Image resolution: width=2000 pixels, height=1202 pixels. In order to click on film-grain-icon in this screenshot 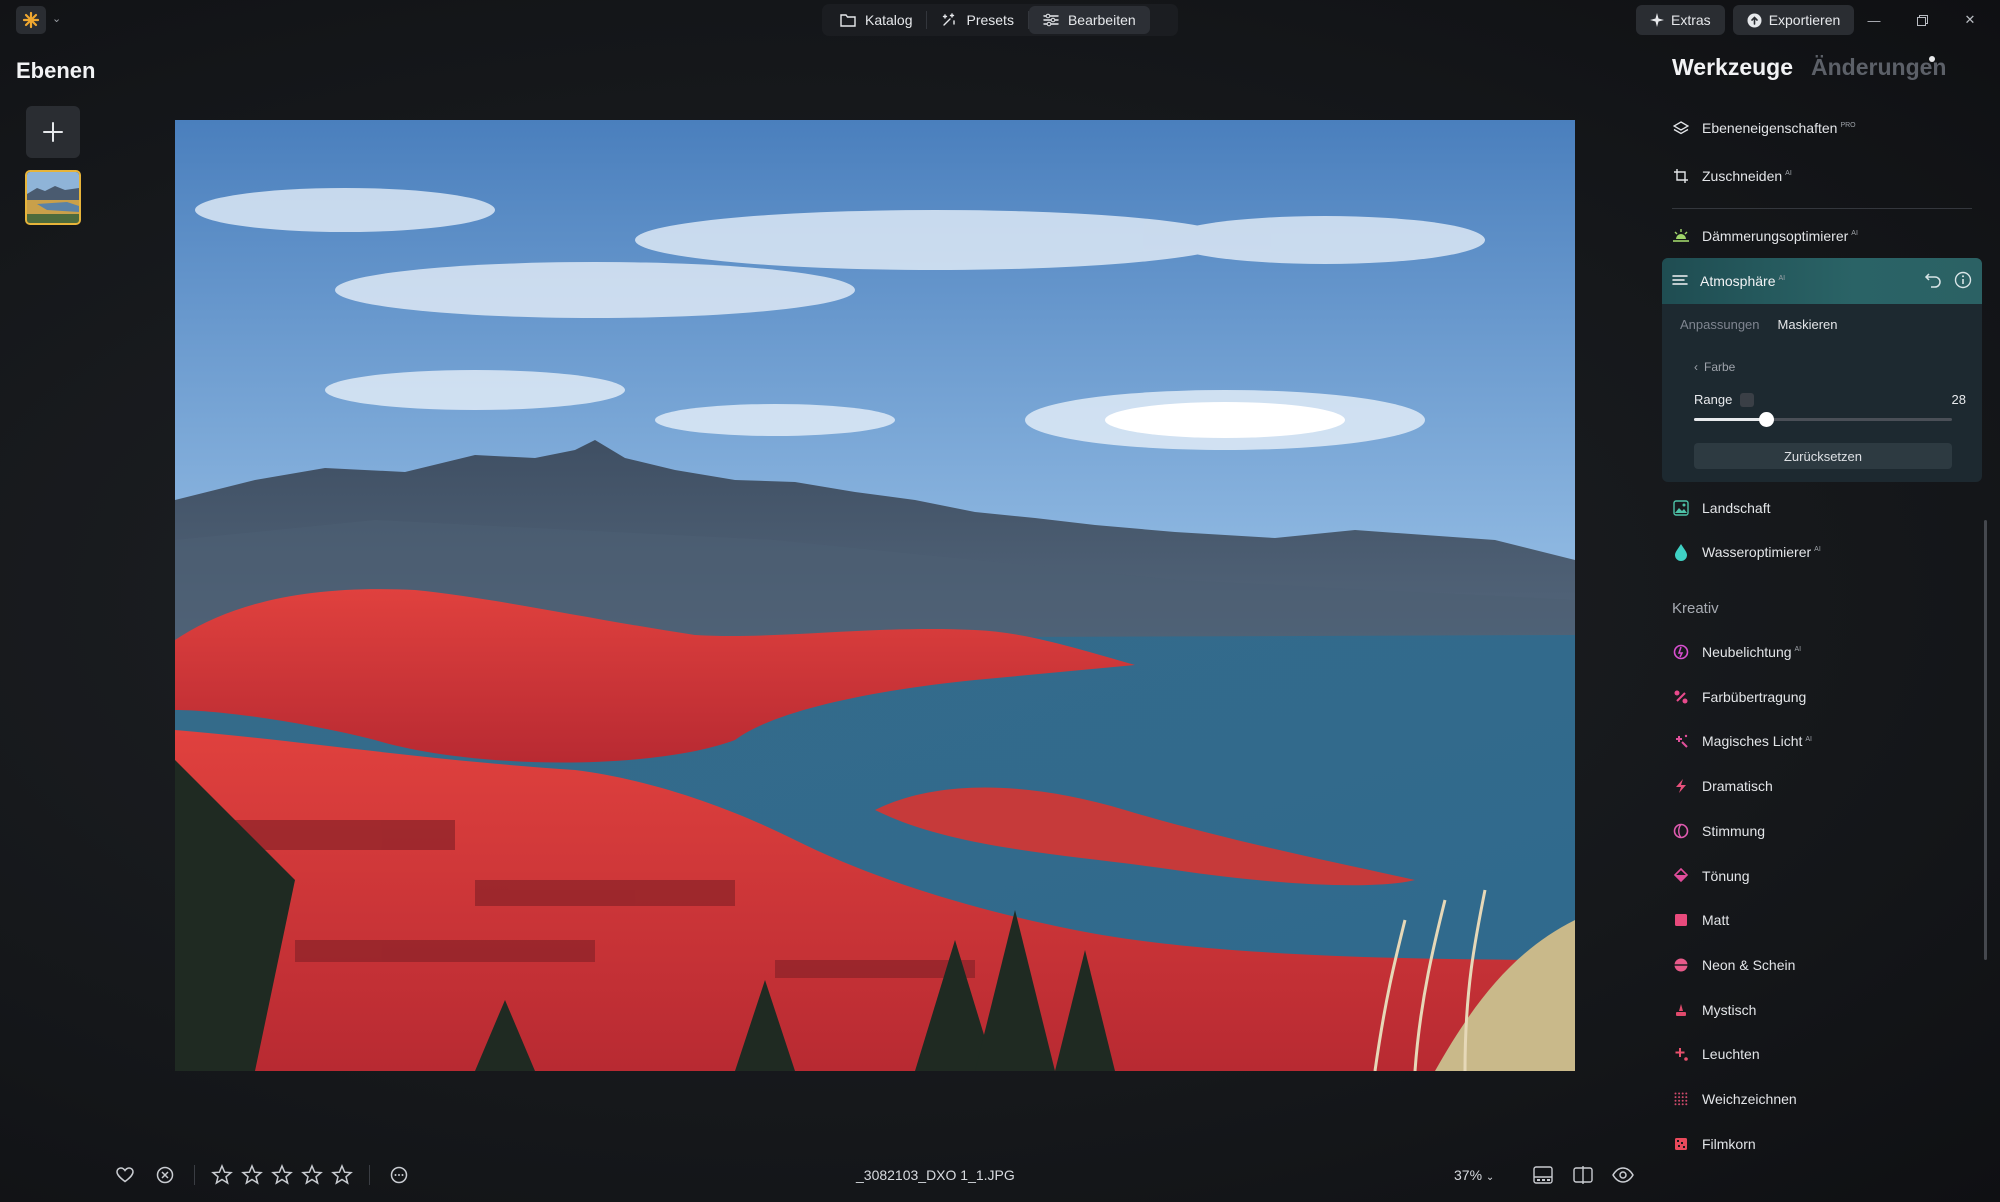, I will do `click(1681, 1144)`.